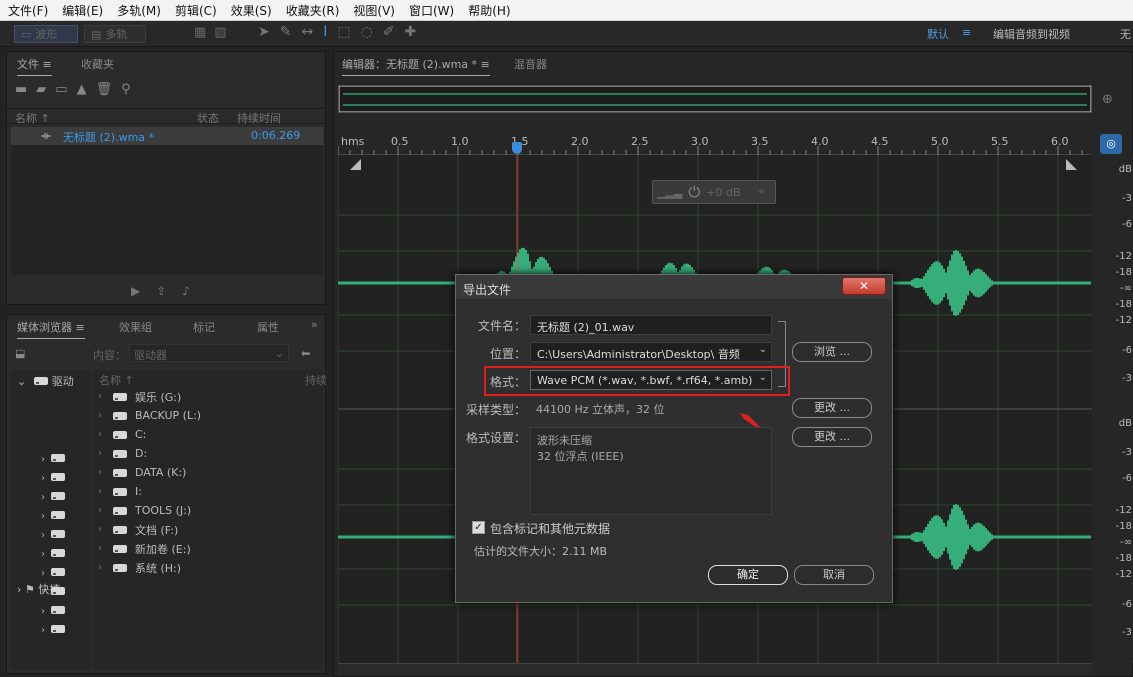  I want to click on spot-heal-tool-icon: ✚, so click(416, 32).